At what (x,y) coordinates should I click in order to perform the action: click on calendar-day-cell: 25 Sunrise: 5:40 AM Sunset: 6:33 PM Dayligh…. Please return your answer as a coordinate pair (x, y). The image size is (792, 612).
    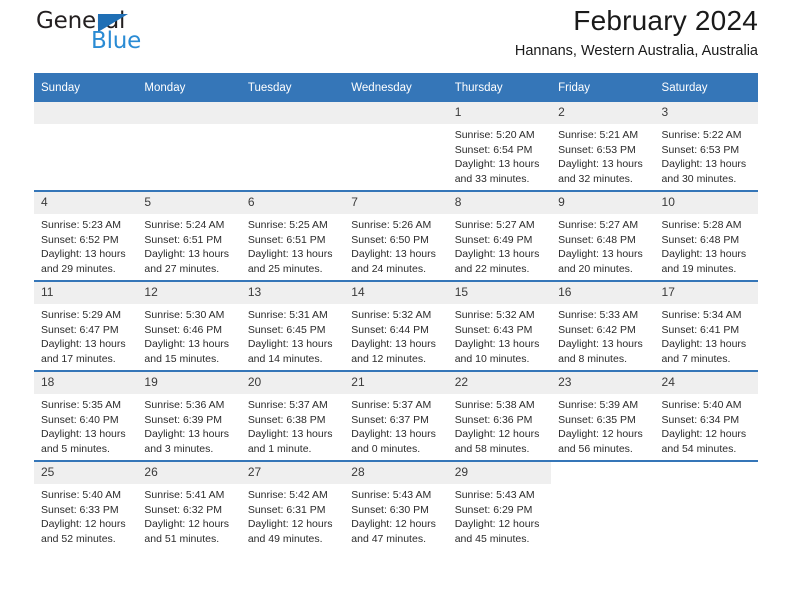
    Looking at the image, I should click on (86, 505).